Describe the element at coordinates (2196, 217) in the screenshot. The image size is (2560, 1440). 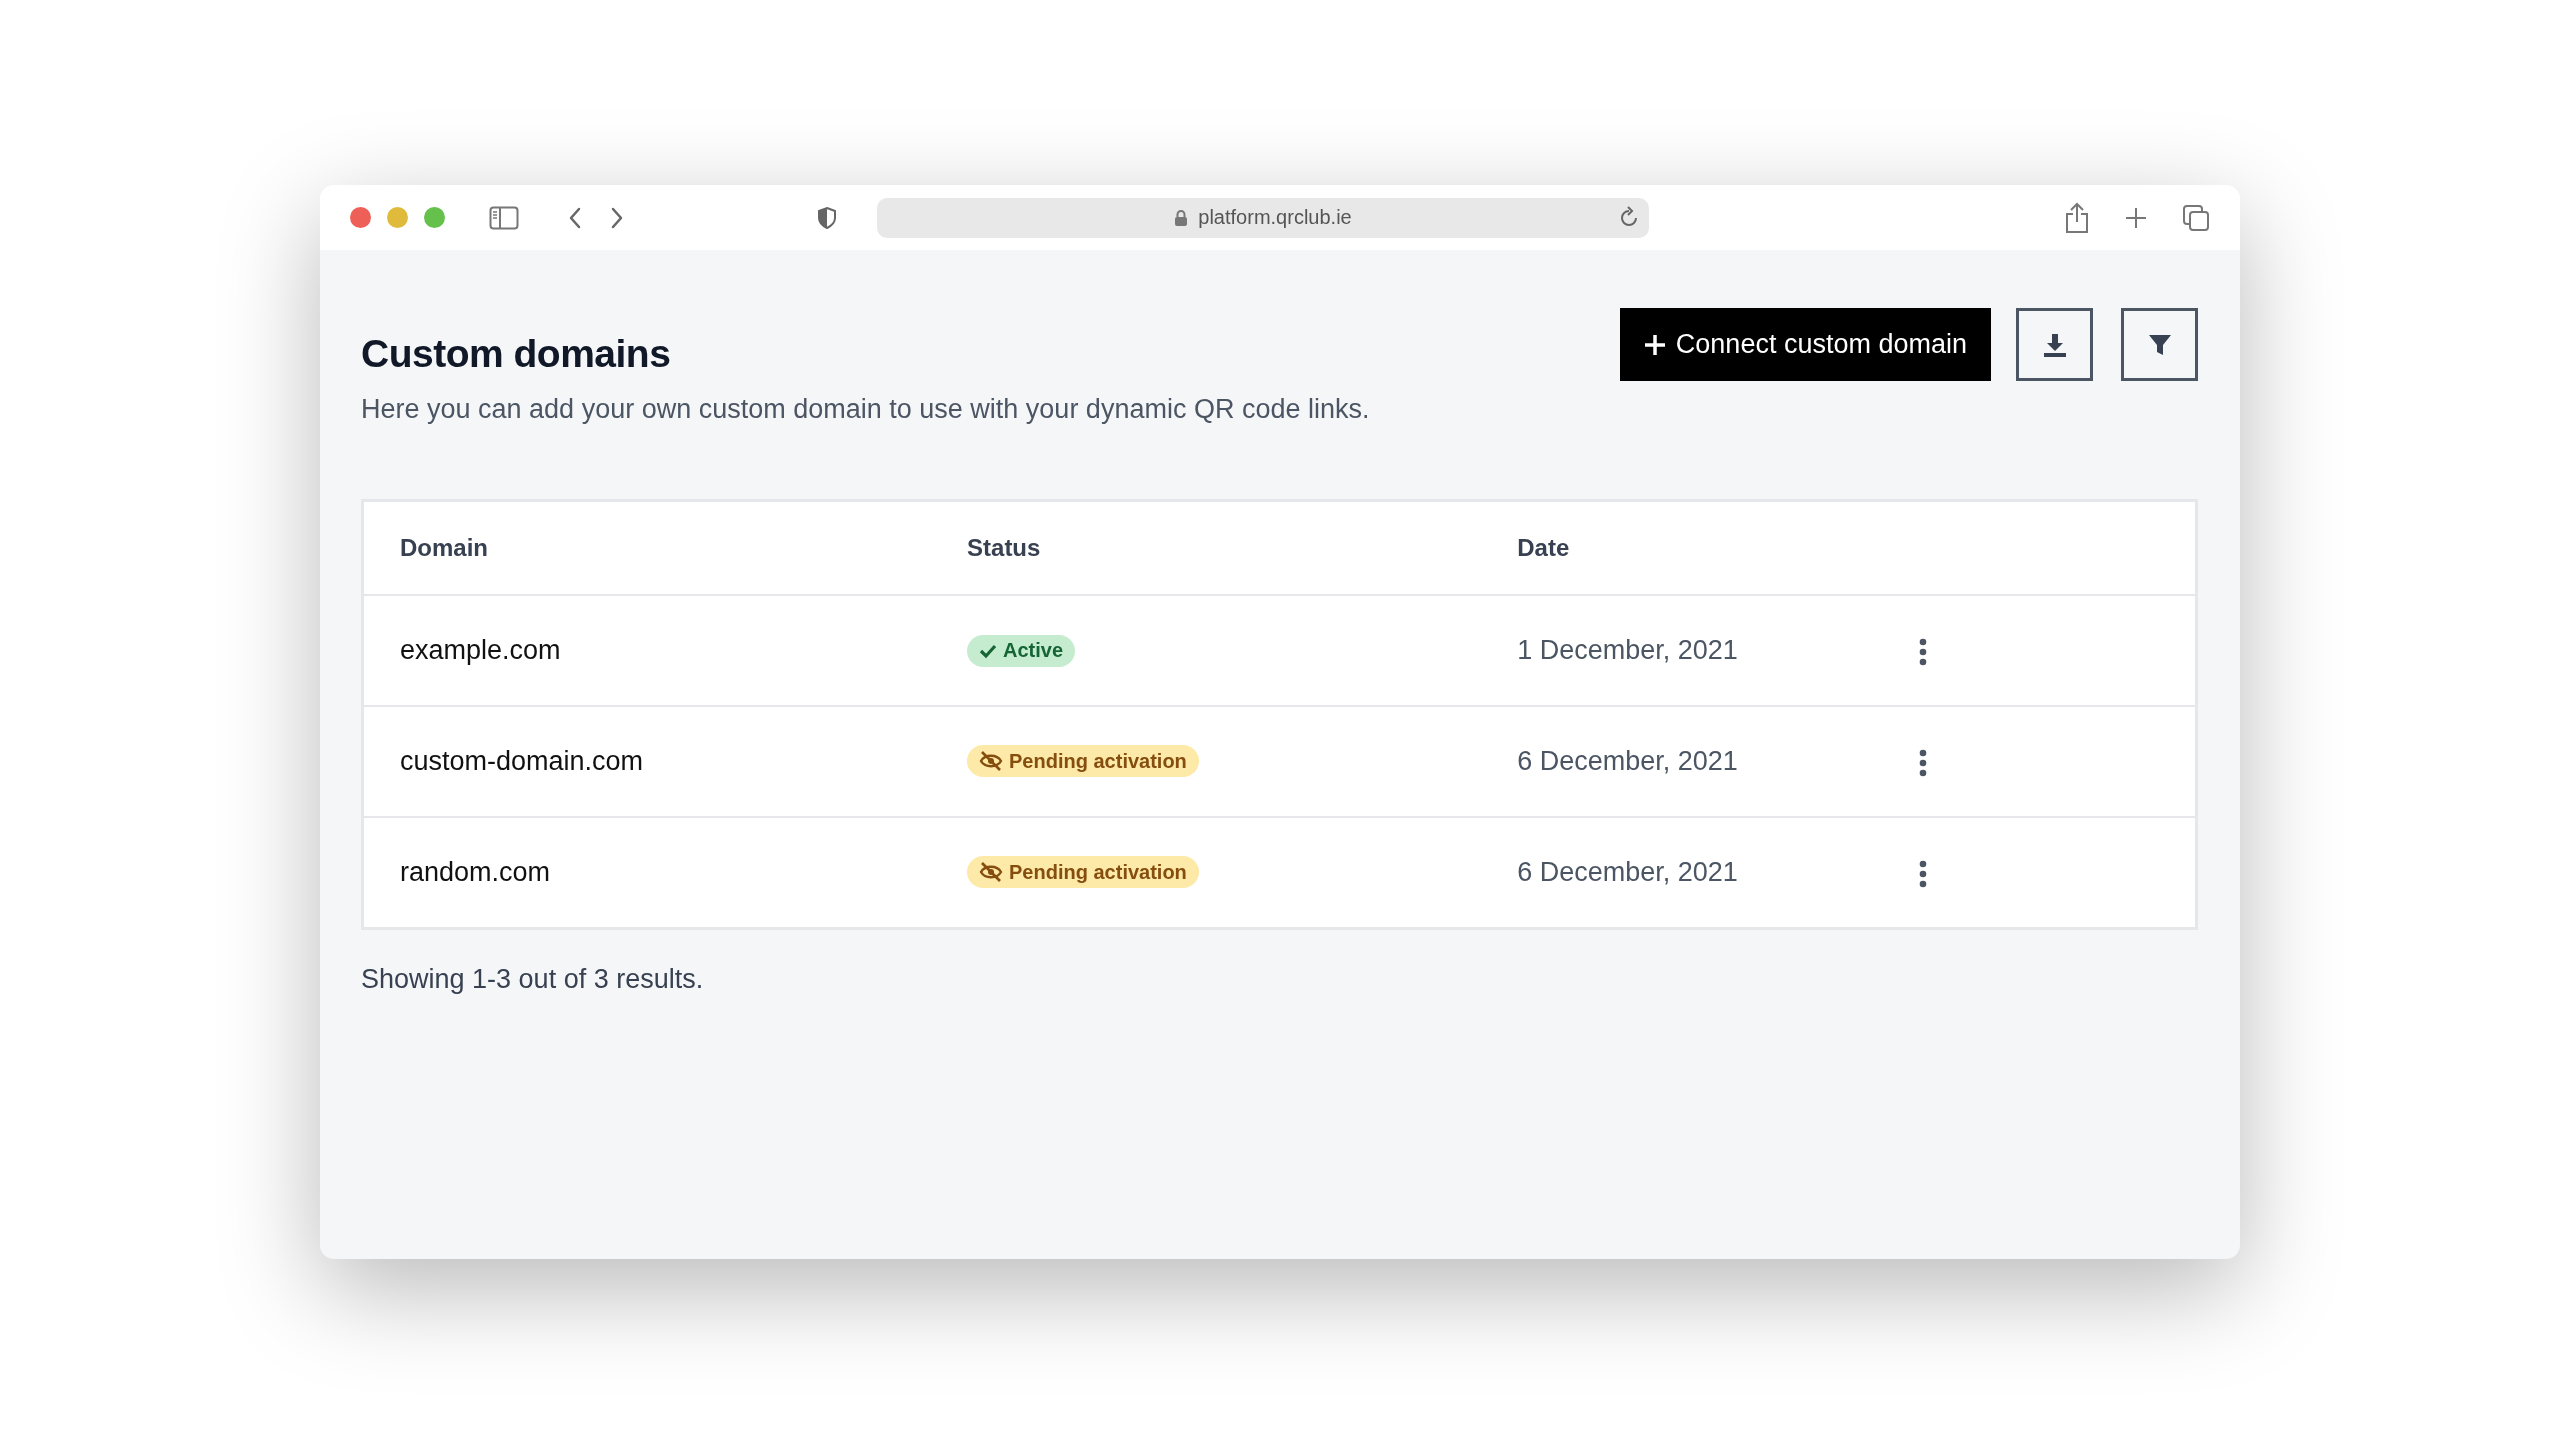
I see `tabs-overview-icon` at that location.